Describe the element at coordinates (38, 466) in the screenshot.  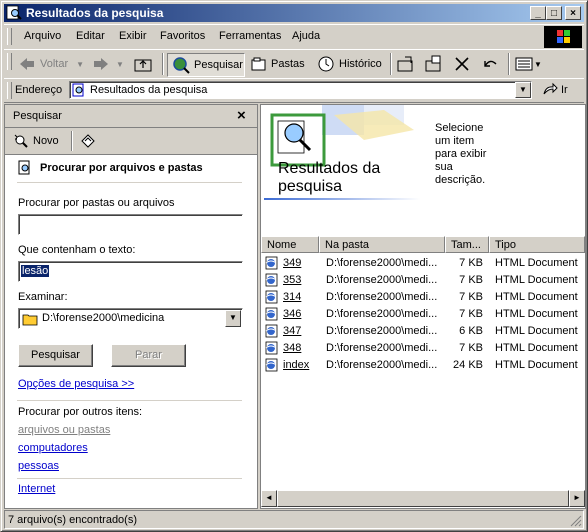
I see `people-link: pessoas` at that location.